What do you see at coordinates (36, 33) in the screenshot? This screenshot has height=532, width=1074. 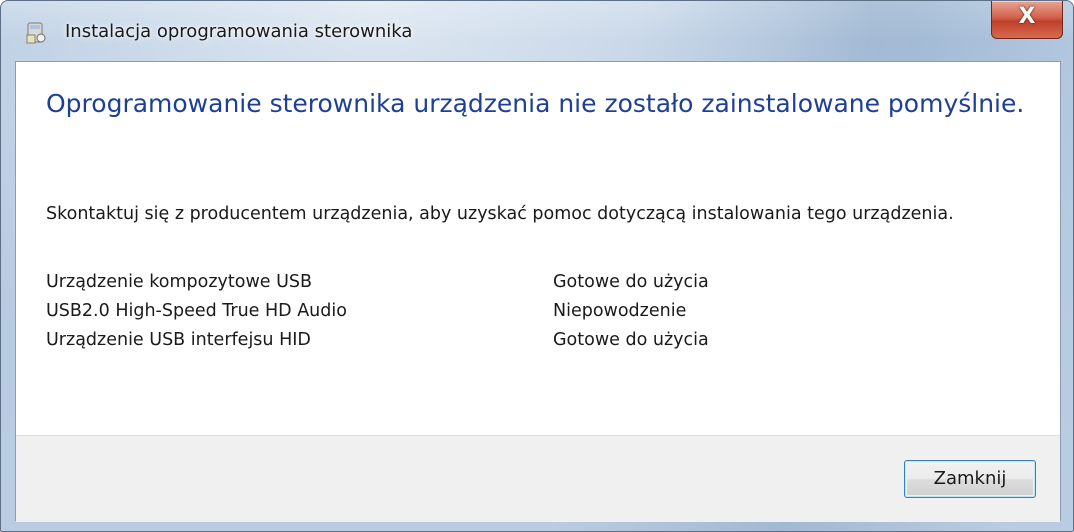 I see `driver-install-icon` at bounding box center [36, 33].